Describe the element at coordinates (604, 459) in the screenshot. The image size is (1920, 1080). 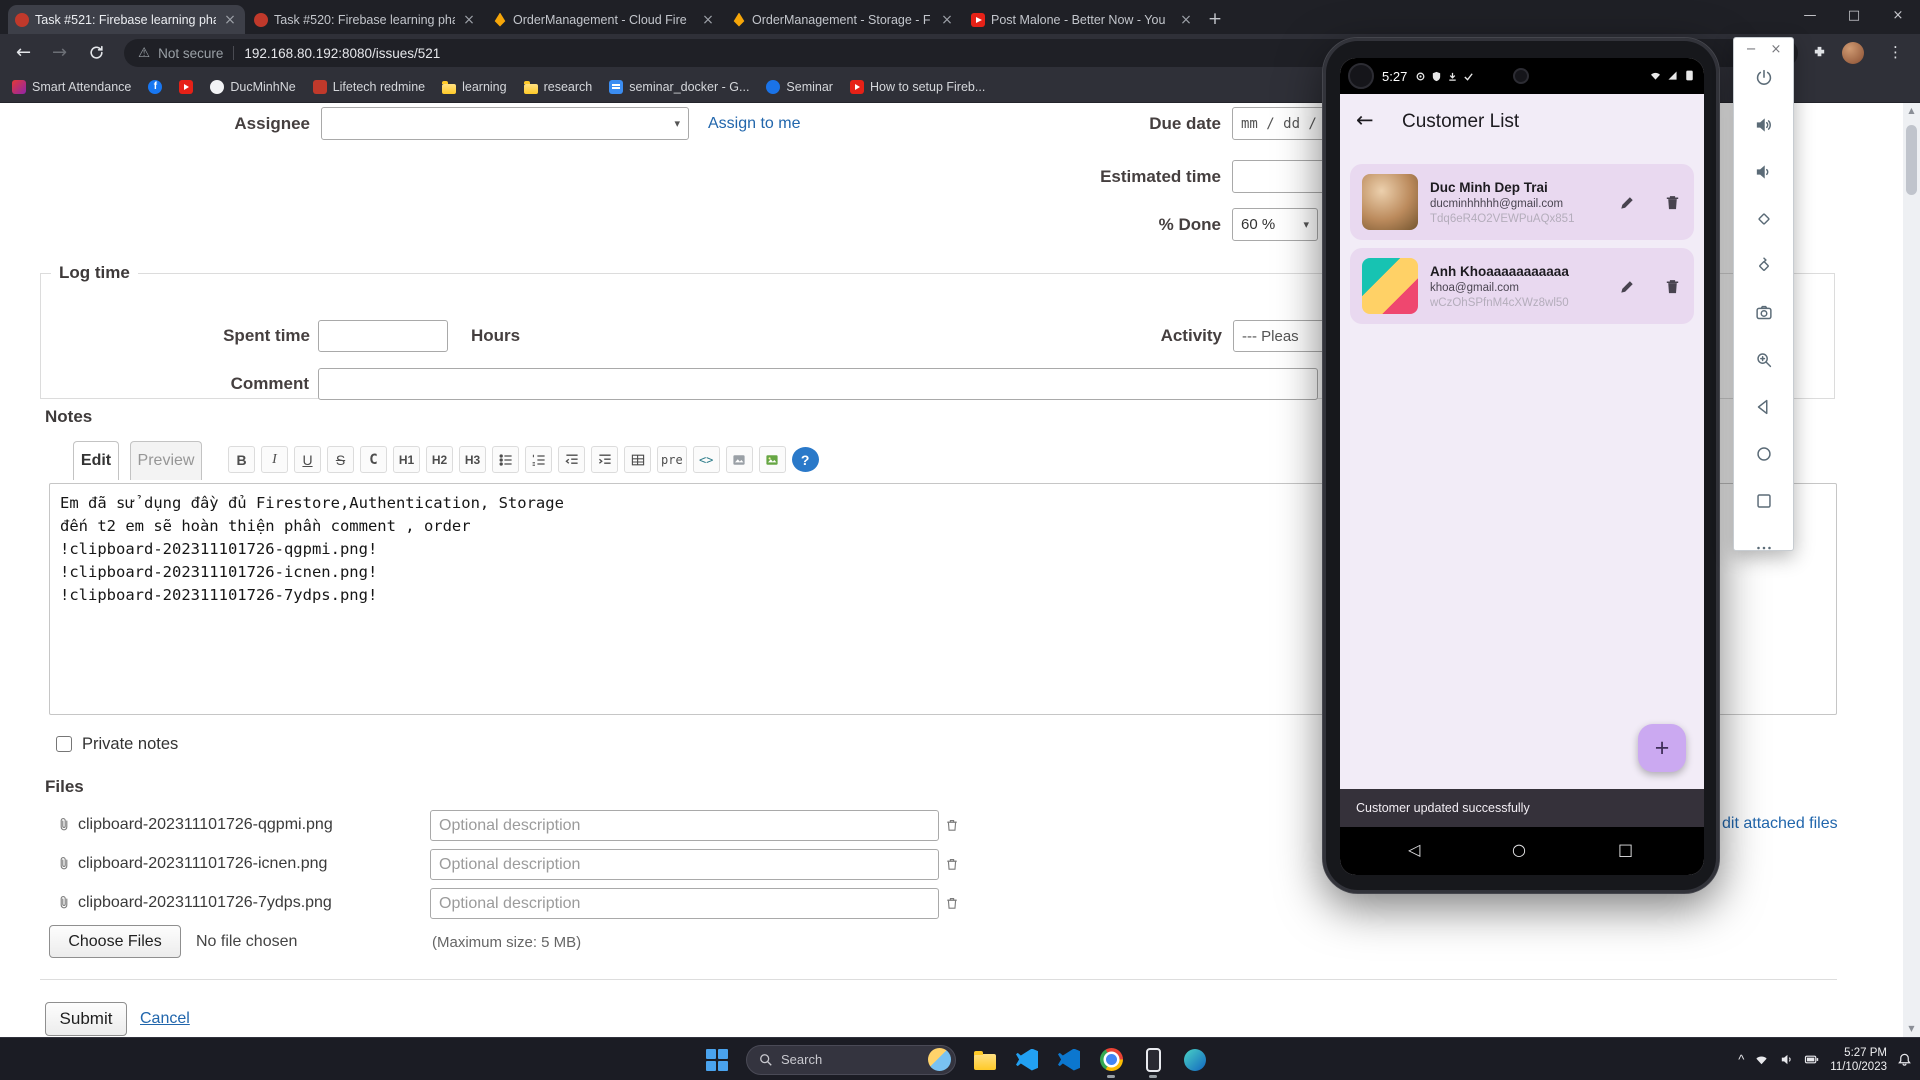
I see `indent-button` at that location.